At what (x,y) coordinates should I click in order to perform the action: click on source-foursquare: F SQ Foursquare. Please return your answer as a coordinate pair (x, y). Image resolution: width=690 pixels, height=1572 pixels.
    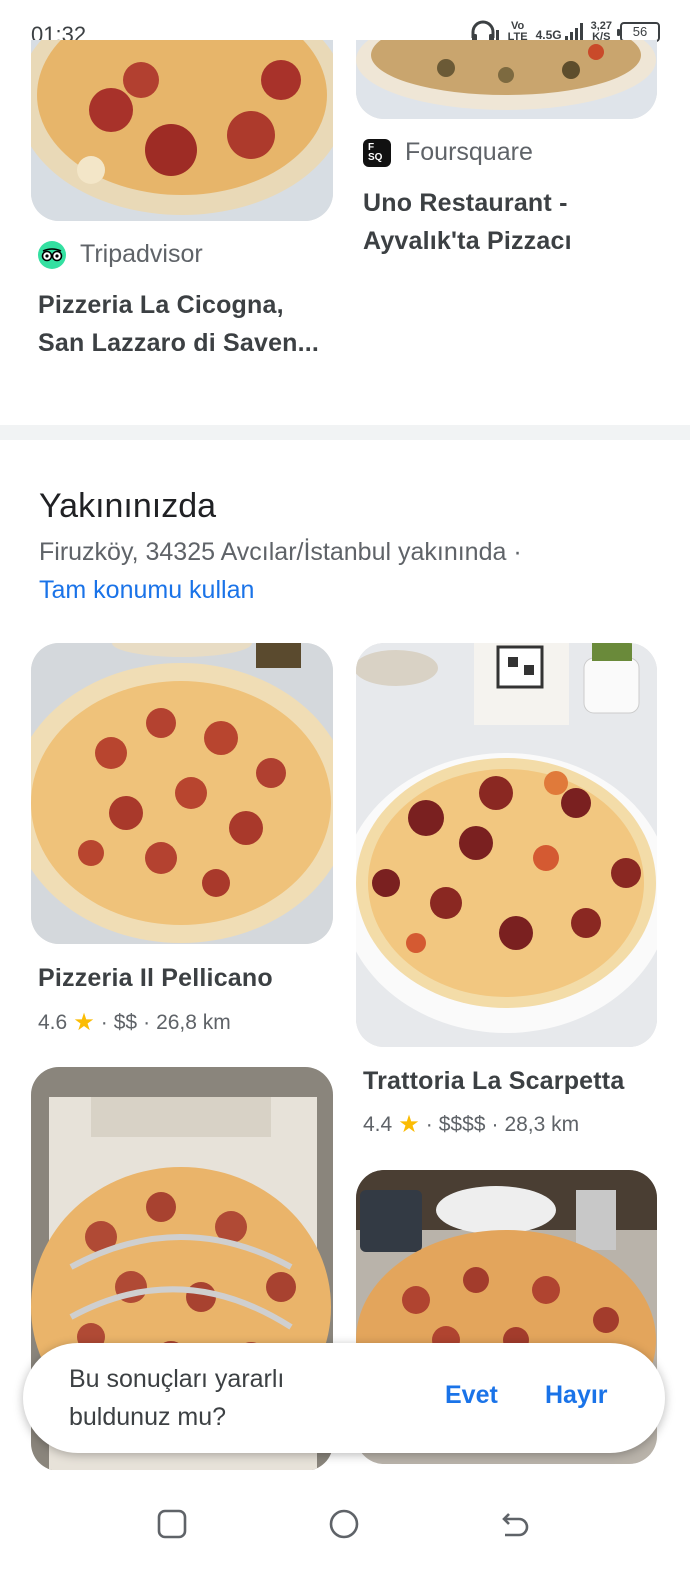
    Looking at the image, I should click on (448, 152).